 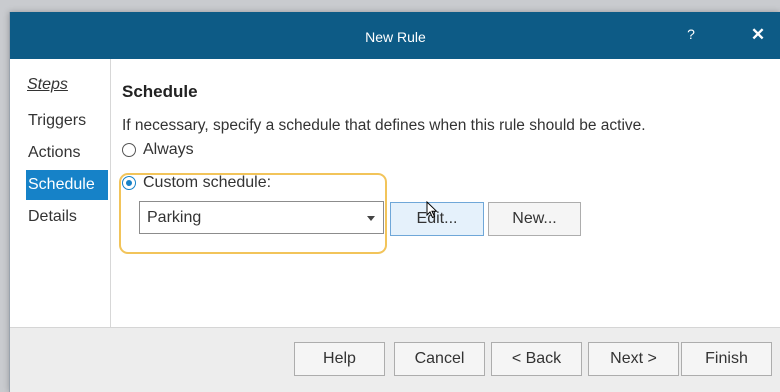 I want to click on schedule-select-value: Parking, so click(x=174, y=217).